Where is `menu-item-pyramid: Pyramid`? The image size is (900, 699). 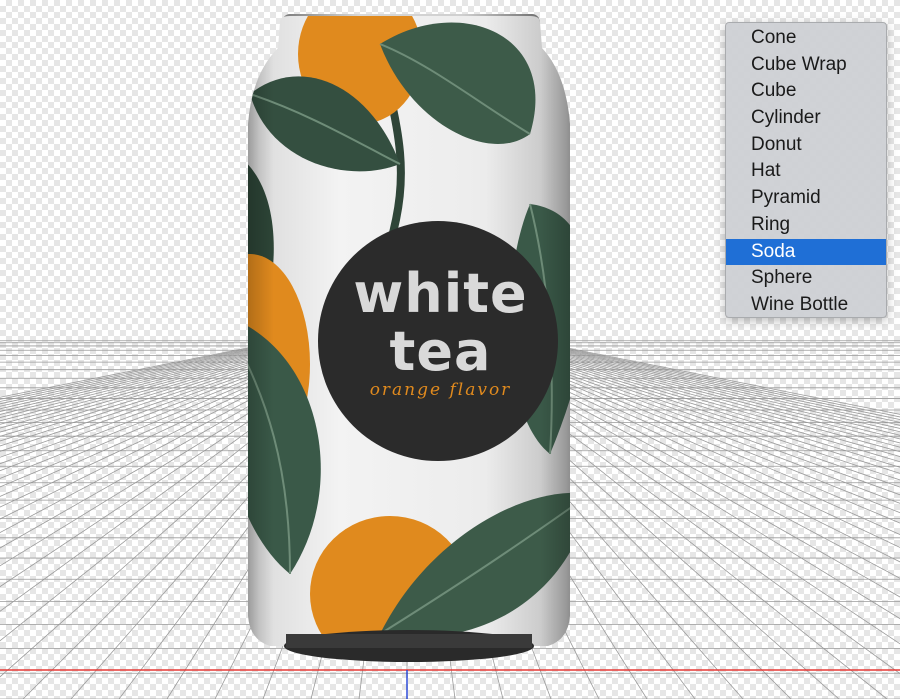 menu-item-pyramid: Pyramid is located at coordinates (806, 198).